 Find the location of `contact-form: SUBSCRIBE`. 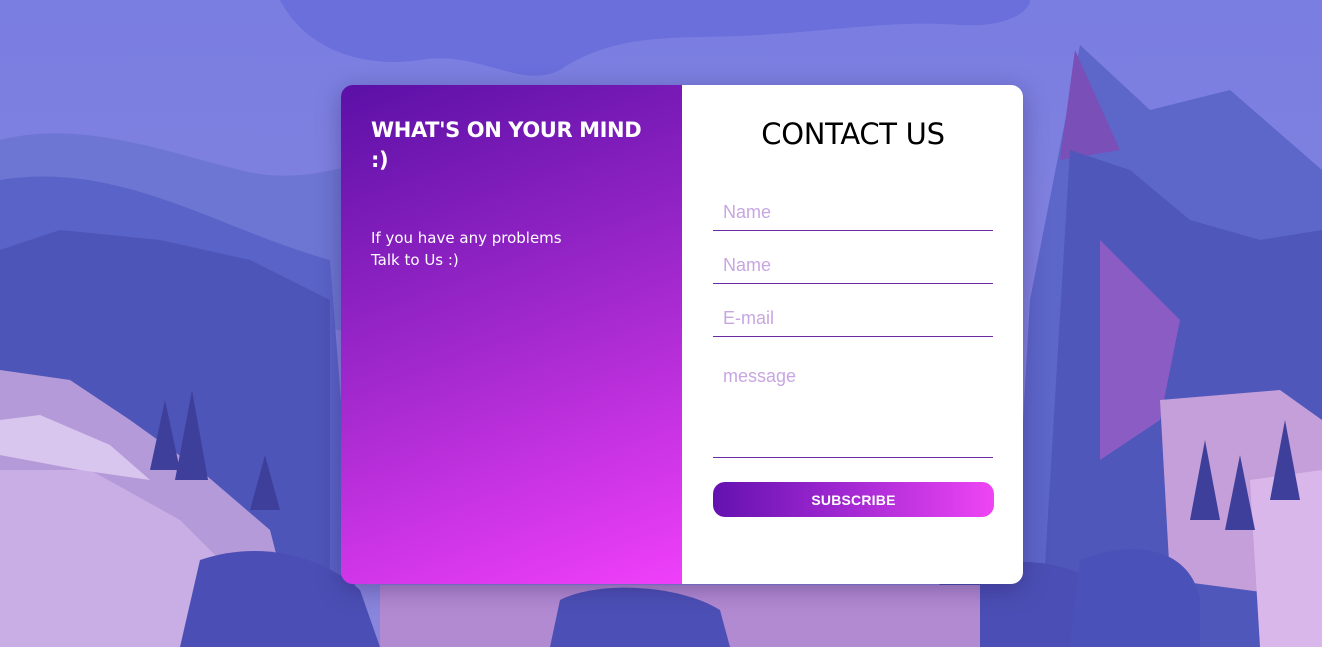

contact-form: SUBSCRIBE is located at coordinates (853, 359).